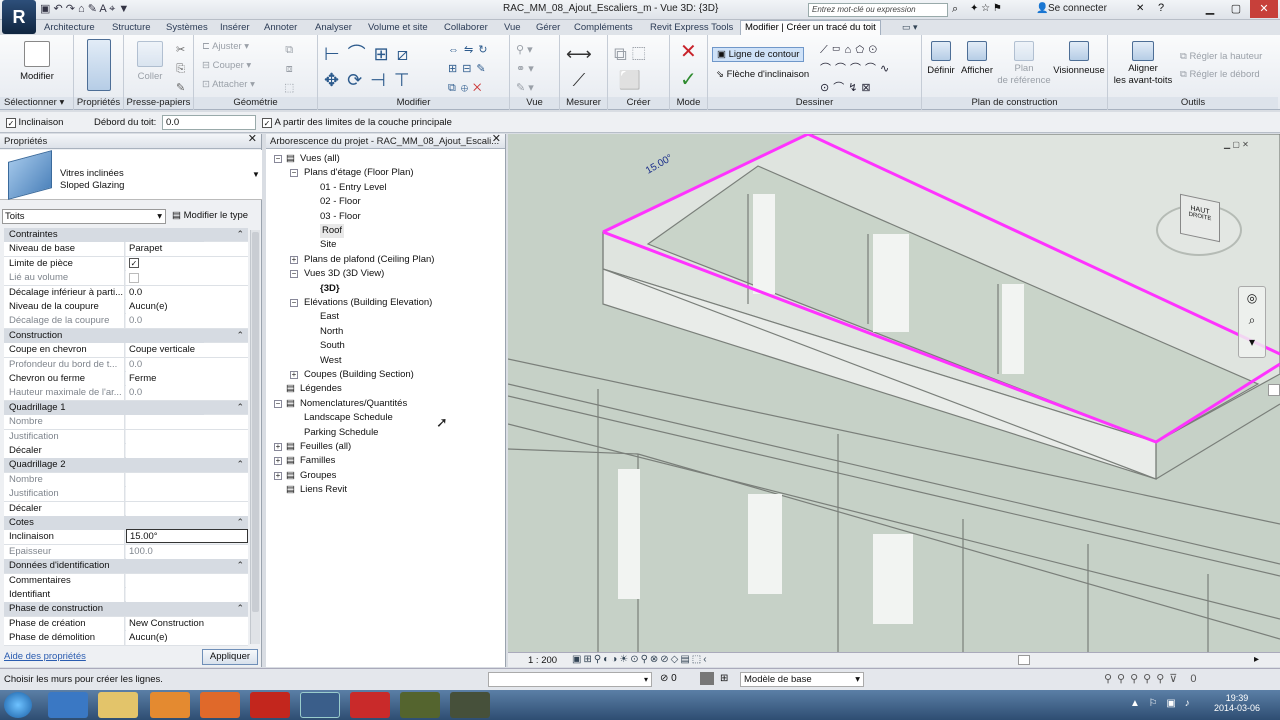 The height and width of the screenshot is (720, 1280). I want to click on properties-help-link: Aide des propriétés, so click(45, 656).